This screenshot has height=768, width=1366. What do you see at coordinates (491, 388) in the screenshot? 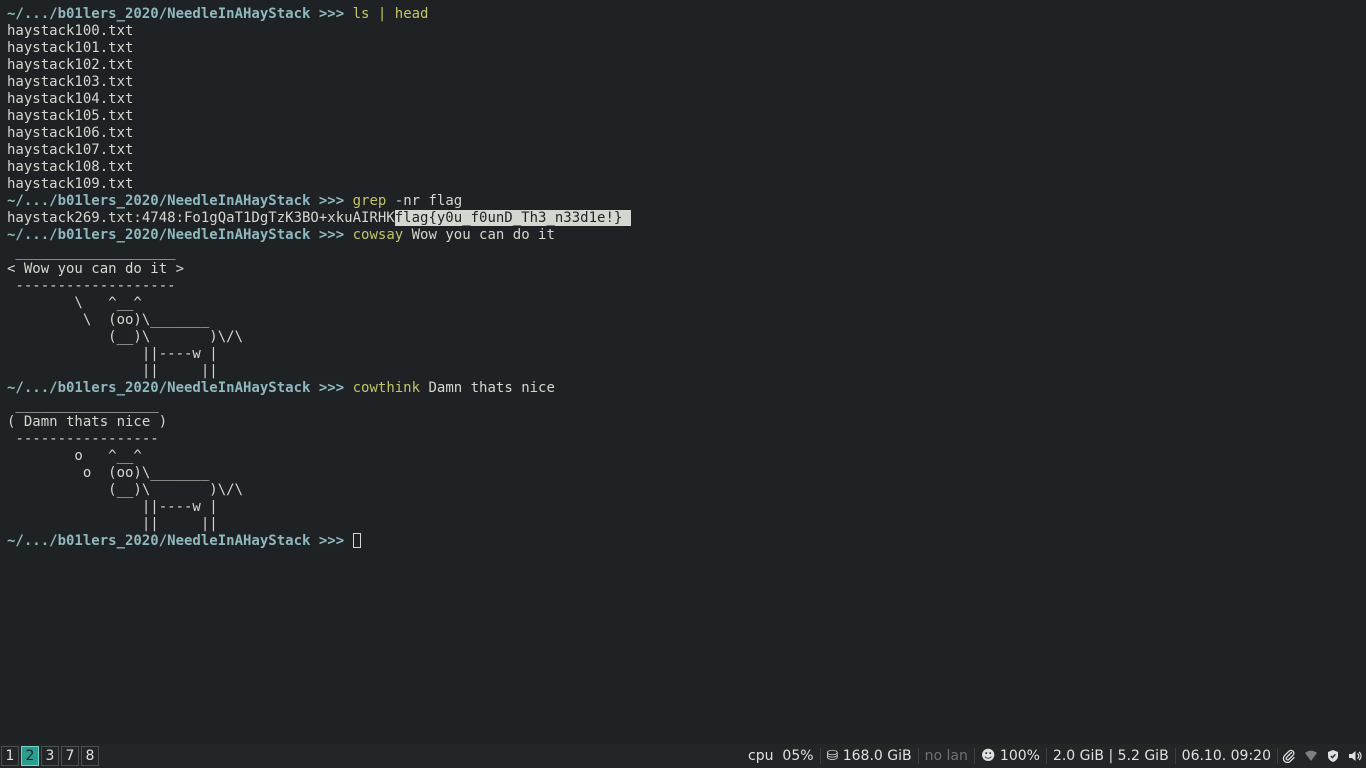
I see `command-args: Damn thats nice` at bounding box center [491, 388].